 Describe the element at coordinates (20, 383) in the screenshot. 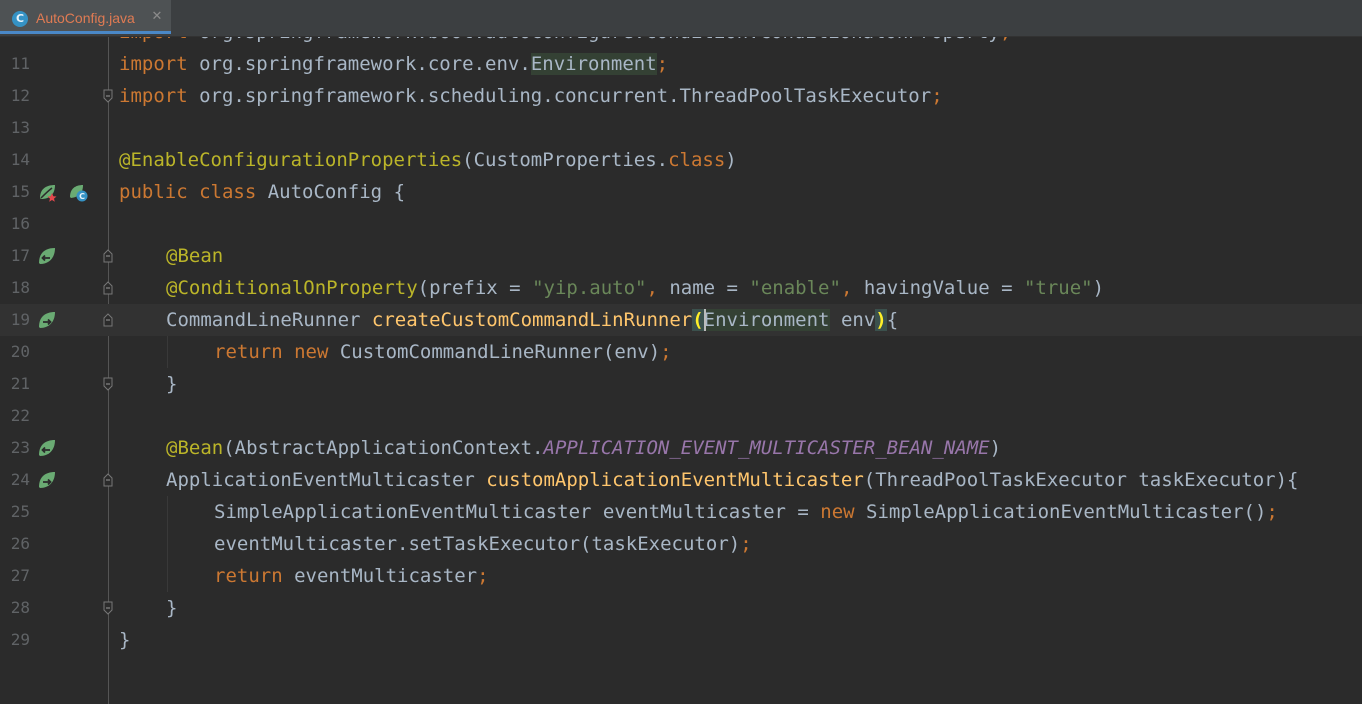

I see `line-number: 21` at that location.